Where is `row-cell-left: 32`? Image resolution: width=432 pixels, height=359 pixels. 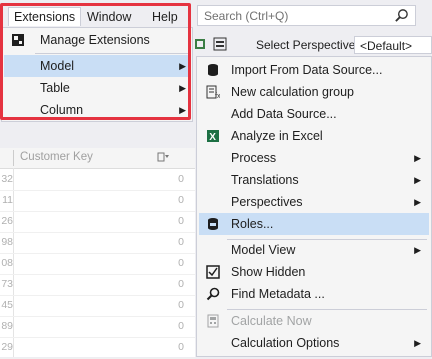
row-cell-left: 32 is located at coordinates (7, 179).